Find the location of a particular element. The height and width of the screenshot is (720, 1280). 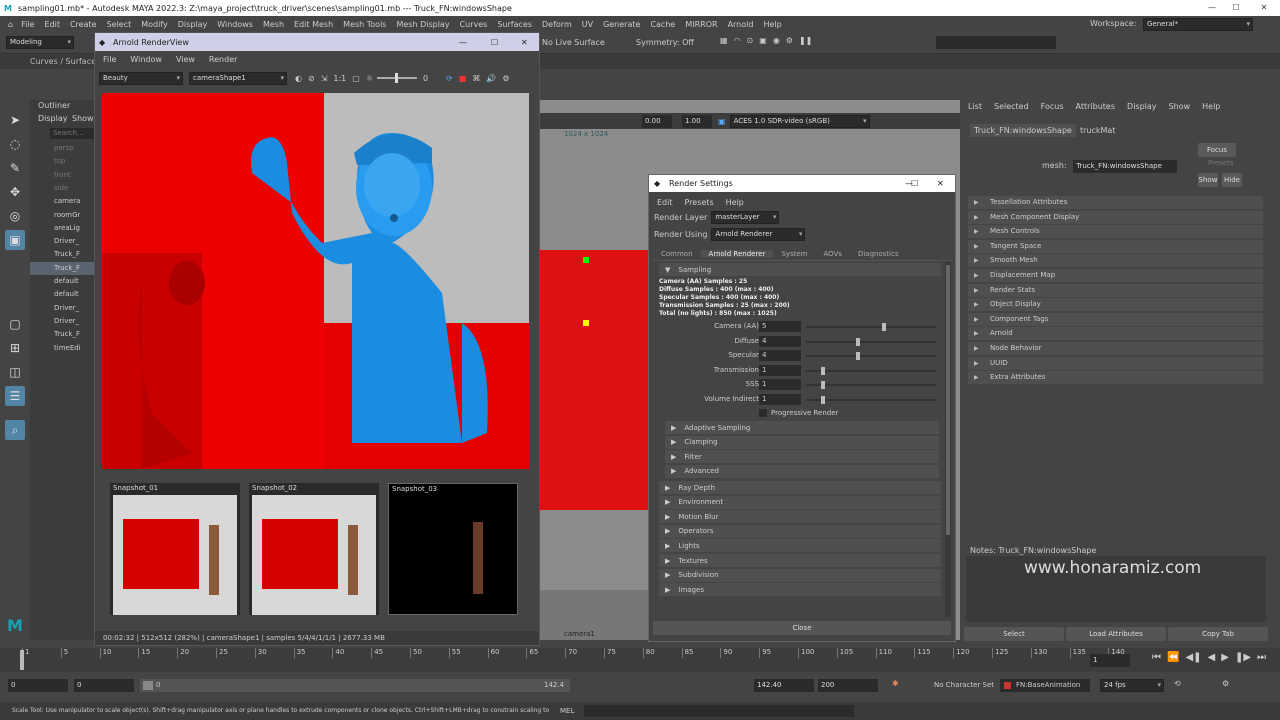

lut-icon: ⊘ is located at coordinates (311, 78).